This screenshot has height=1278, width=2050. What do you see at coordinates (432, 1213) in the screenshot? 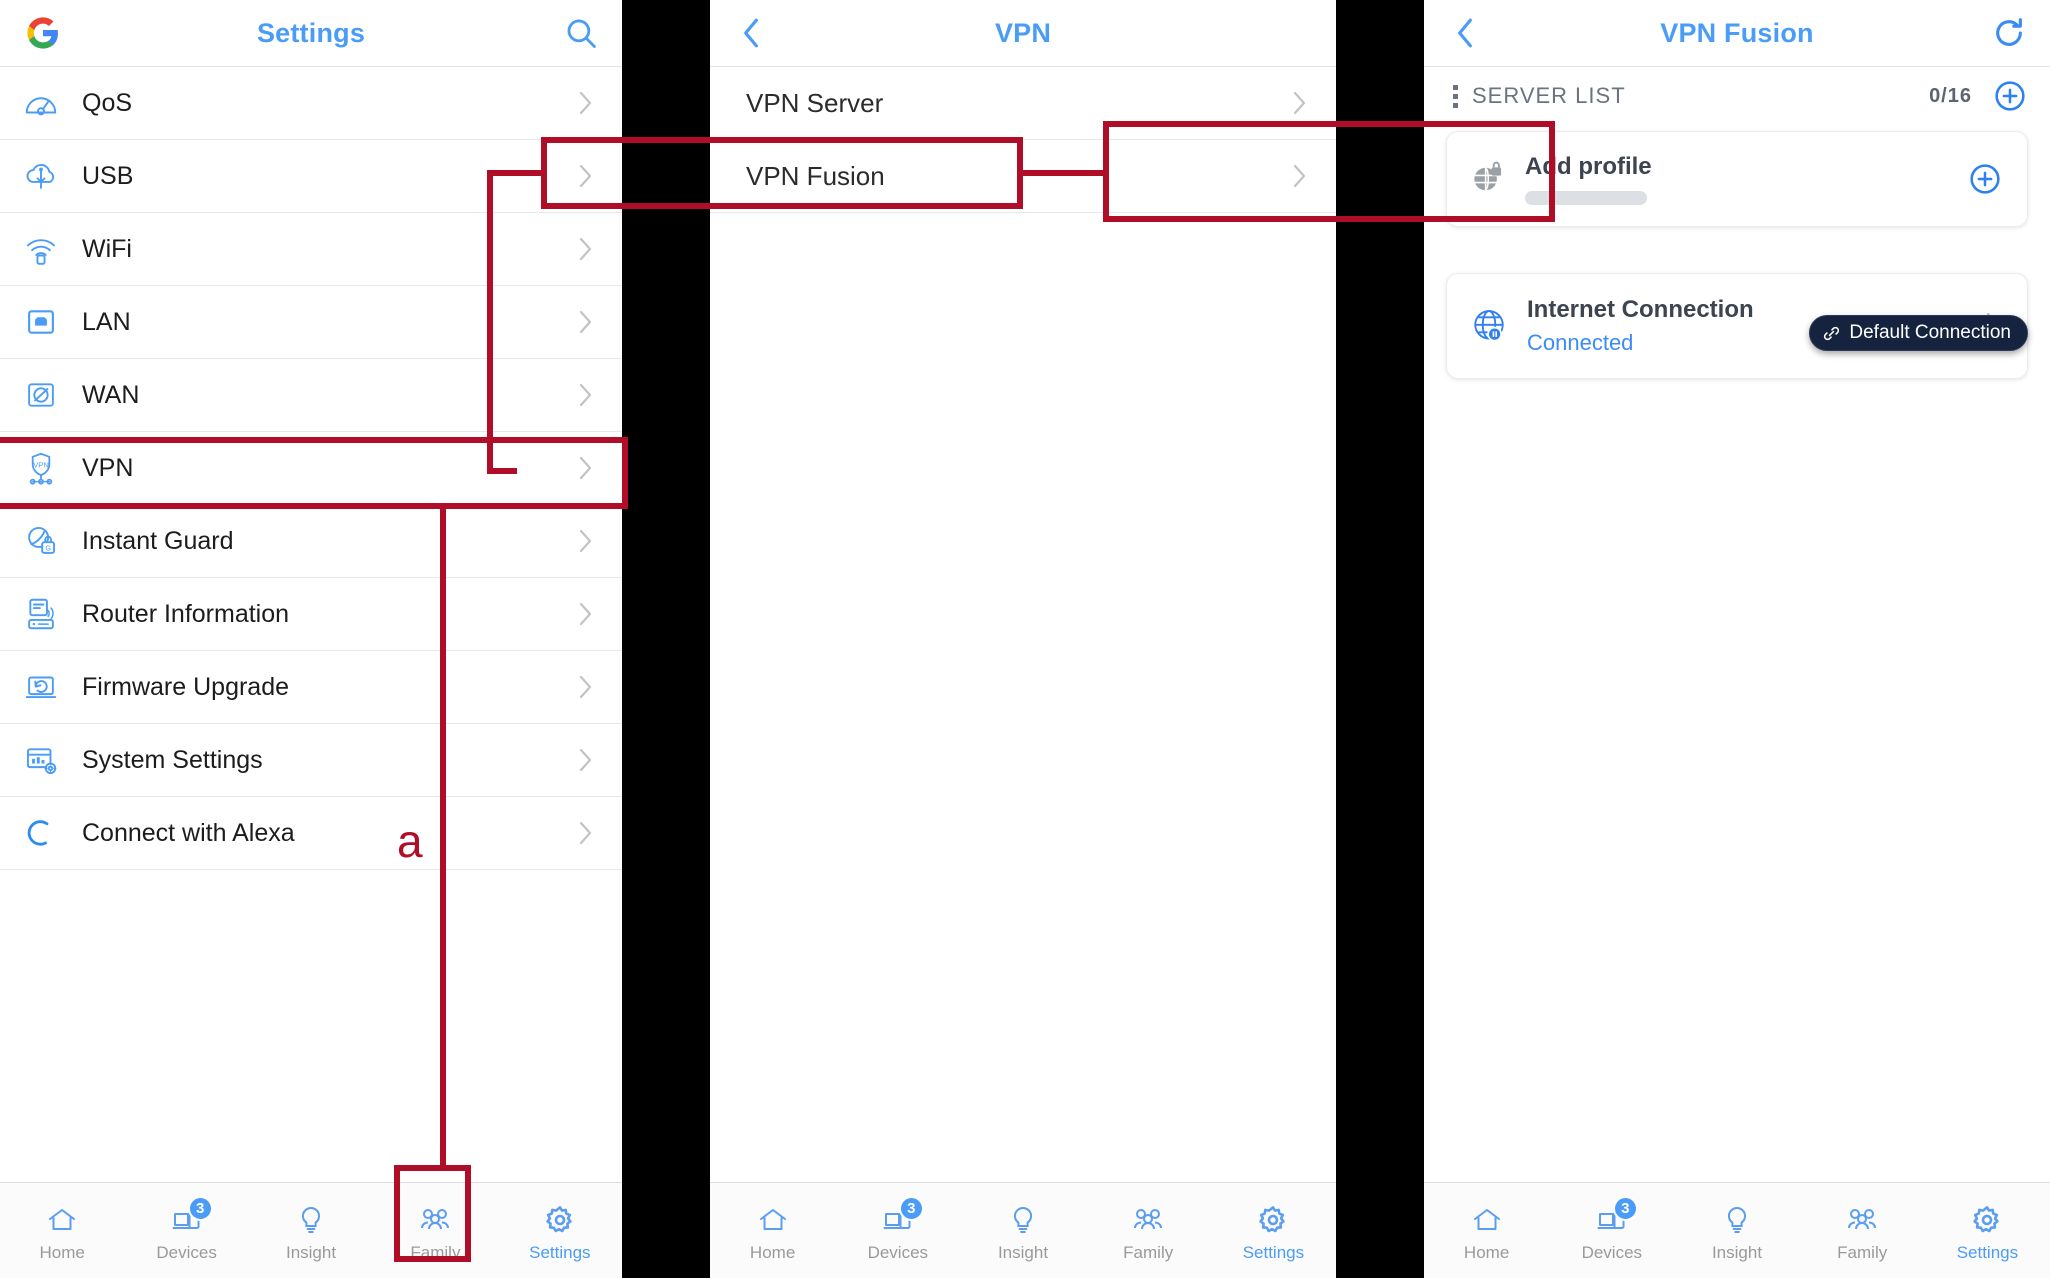
I see `annotation-box-settings-tab` at bounding box center [432, 1213].